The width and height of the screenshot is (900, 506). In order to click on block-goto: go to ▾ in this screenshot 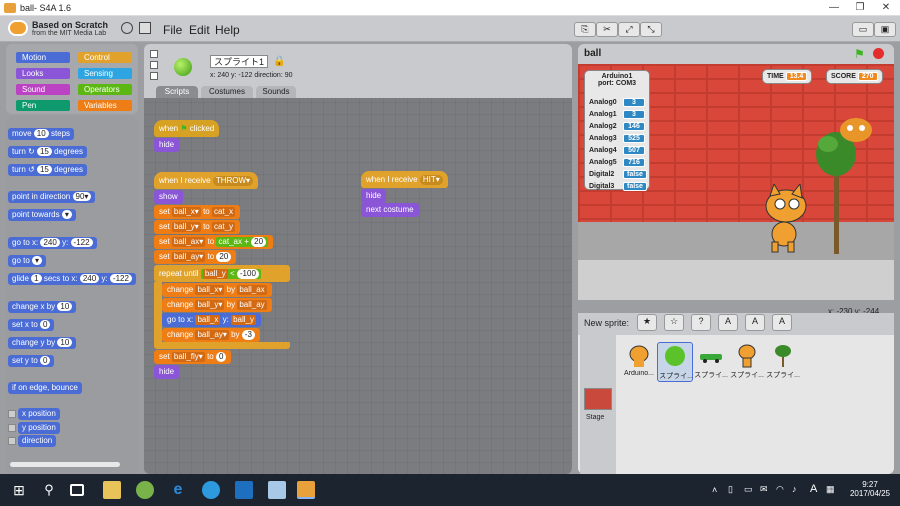, I will do `click(27, 261)`.